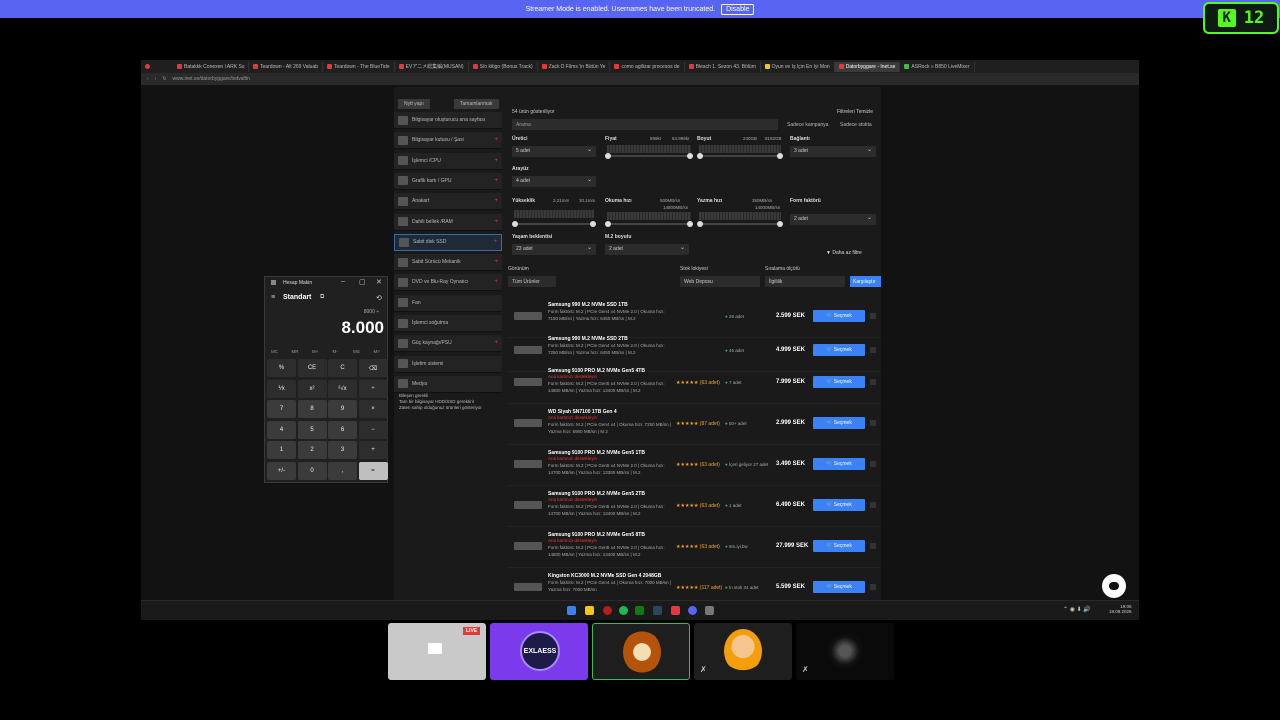 Image resolution: width=1280 pixels, height=720 pixels. Describe the element at coordinates (342, 388) in the screenshot. I see `calc-key: ²√x` at that location.